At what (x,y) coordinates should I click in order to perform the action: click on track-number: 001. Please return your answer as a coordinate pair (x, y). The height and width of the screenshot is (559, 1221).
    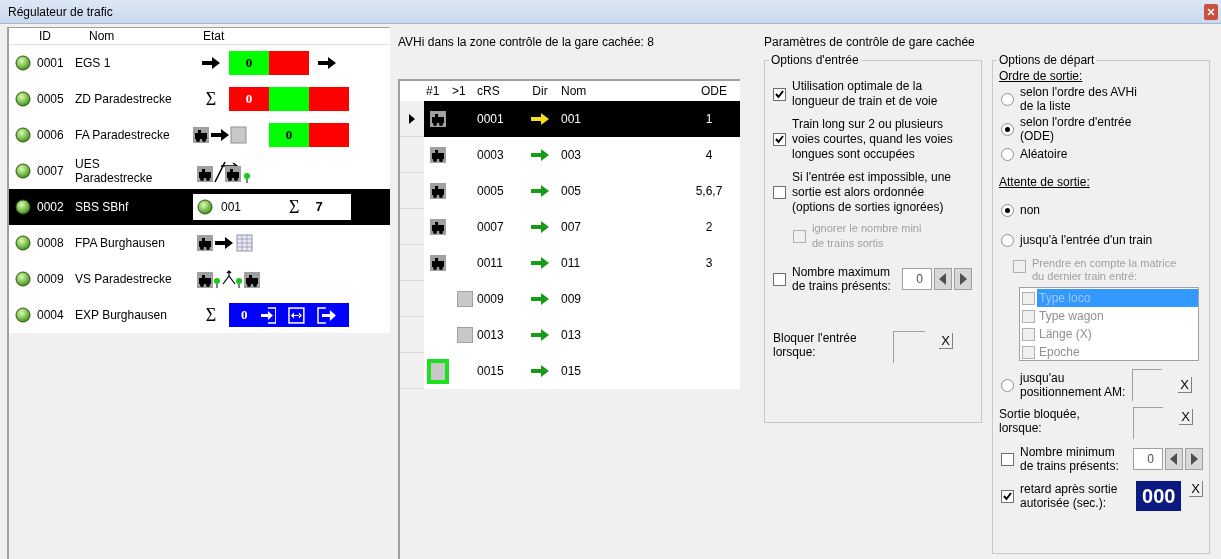
    Looking at the image, I should click on (232, 207).